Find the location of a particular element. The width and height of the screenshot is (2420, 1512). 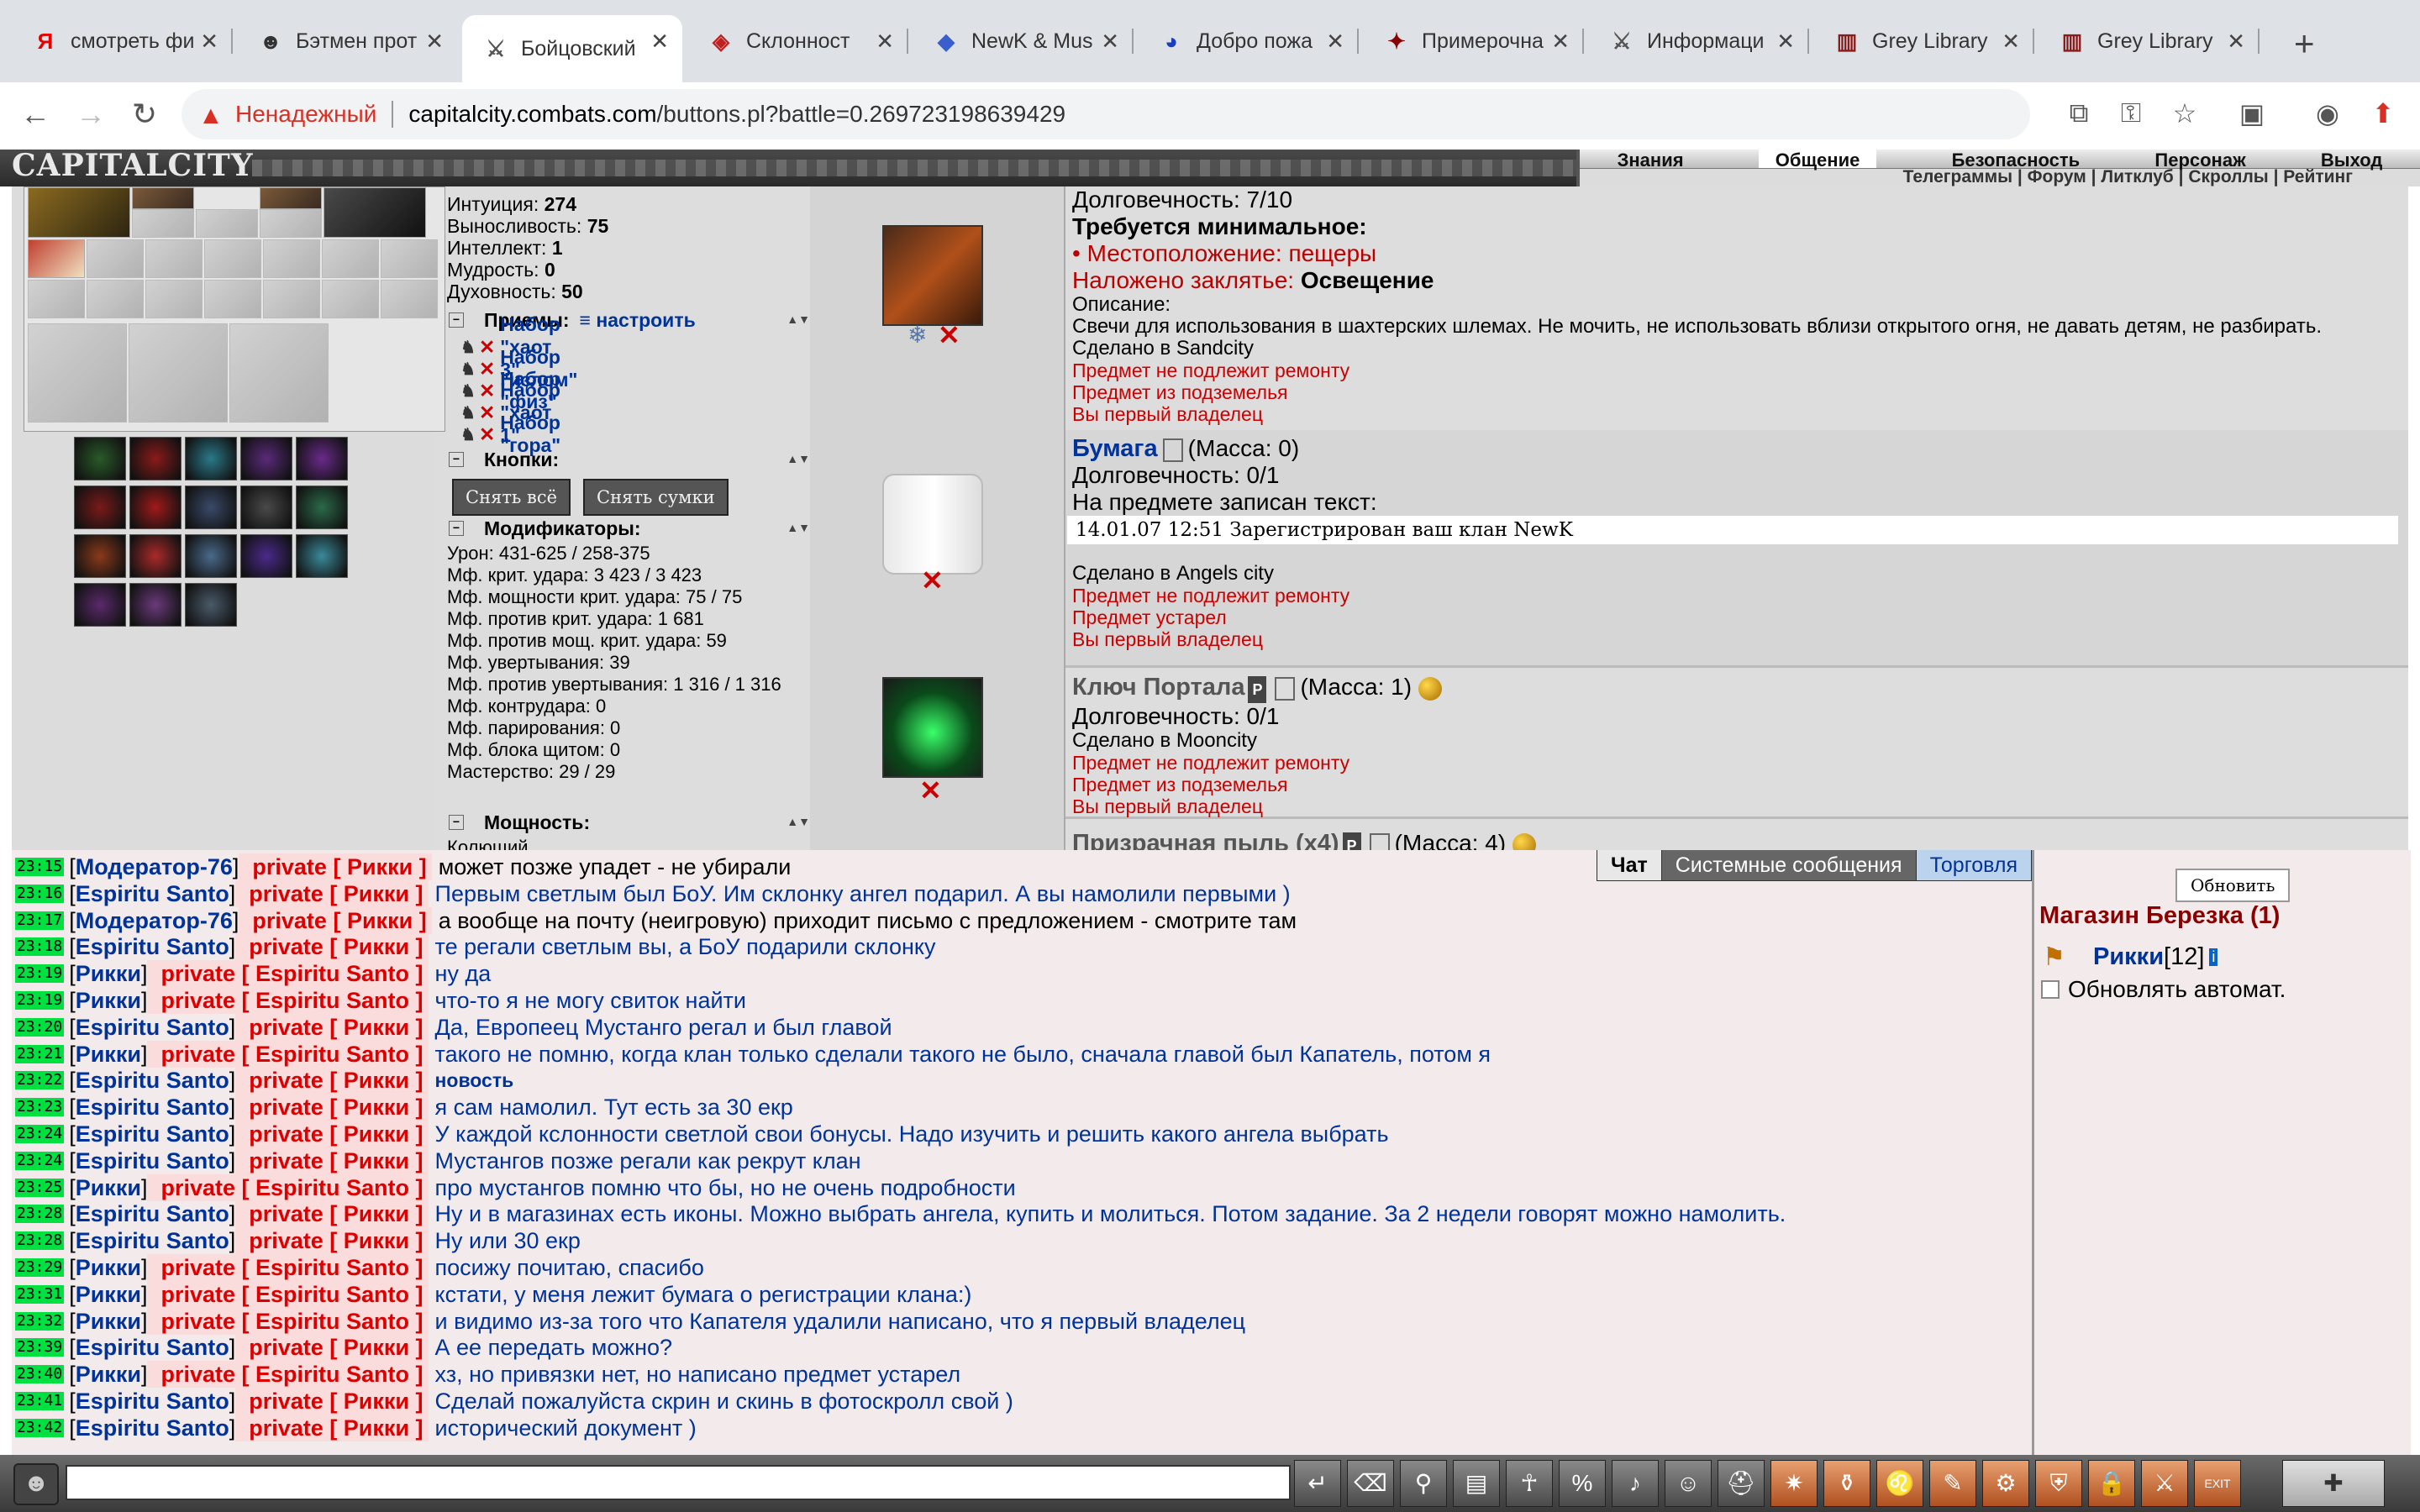

message-time: 23:31 is located at coordinates (40, 1294).